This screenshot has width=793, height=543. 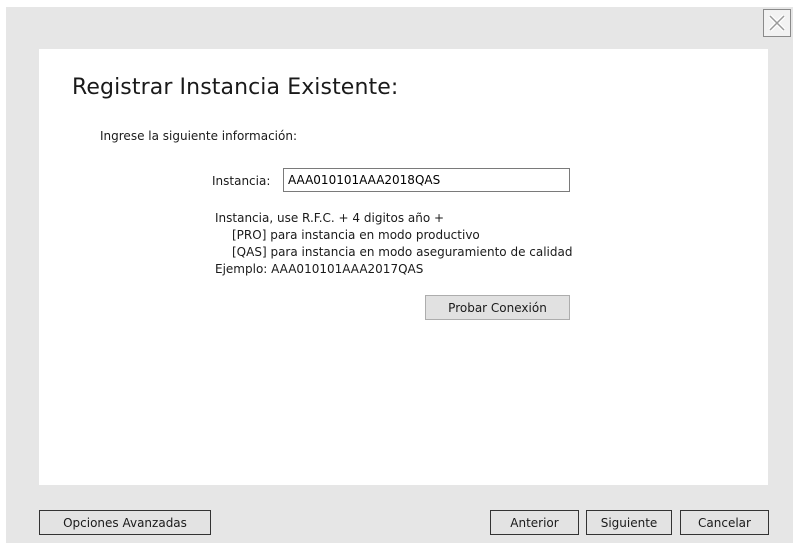 What do you see at coordinates (356, 235) in the screenshot?
I see `help-line-2: [PRO] para instancia en modo productivo` at bounding box center [356, 235].